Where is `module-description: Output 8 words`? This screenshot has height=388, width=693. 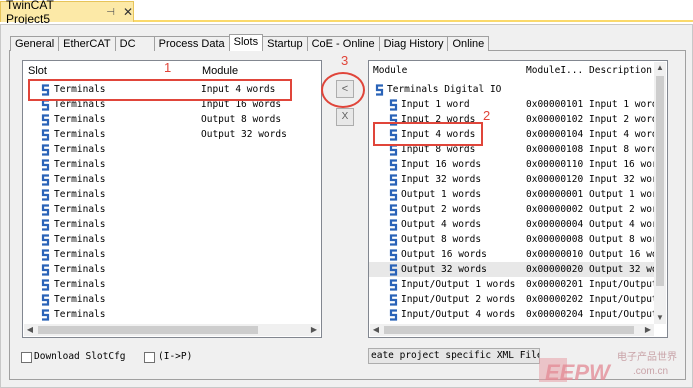
module-description: Output 8 words is located at coordinates (622, 239).